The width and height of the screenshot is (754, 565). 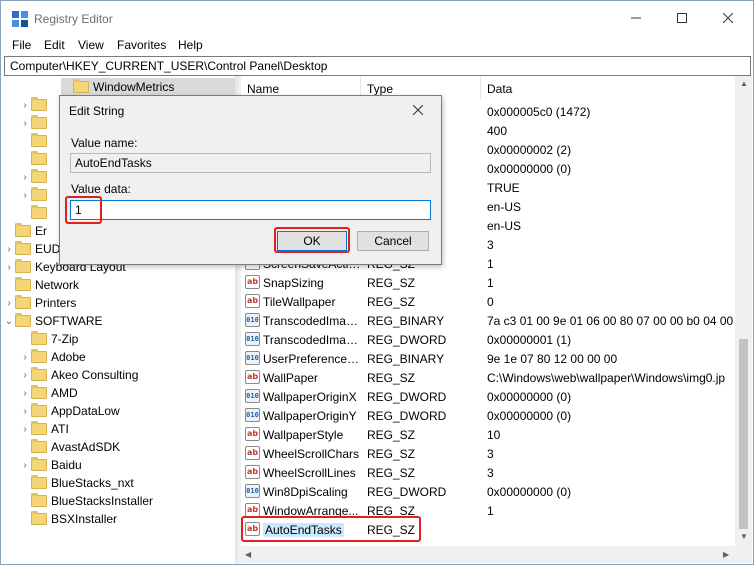 What do you see at coordinates (48, 339) in the screenshot?
I see `tree-item: 7-Zip` at bounding box center [48, 339].